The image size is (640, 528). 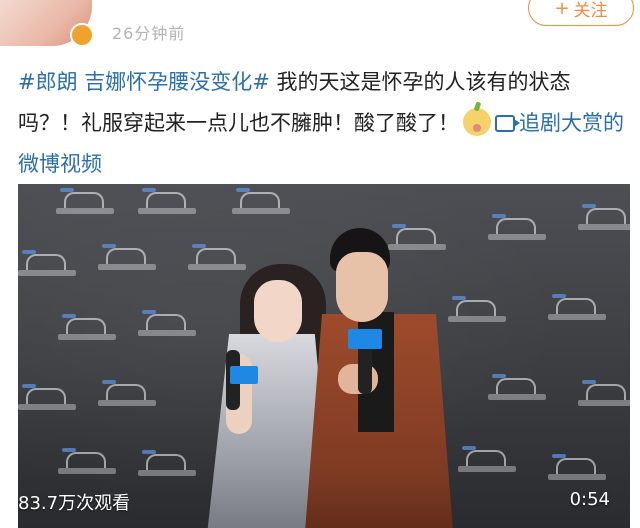 What do you see at coordinates (590, 10) in the screenshot?
I see `follow-label: 关注` at bounding box center [590, 10].